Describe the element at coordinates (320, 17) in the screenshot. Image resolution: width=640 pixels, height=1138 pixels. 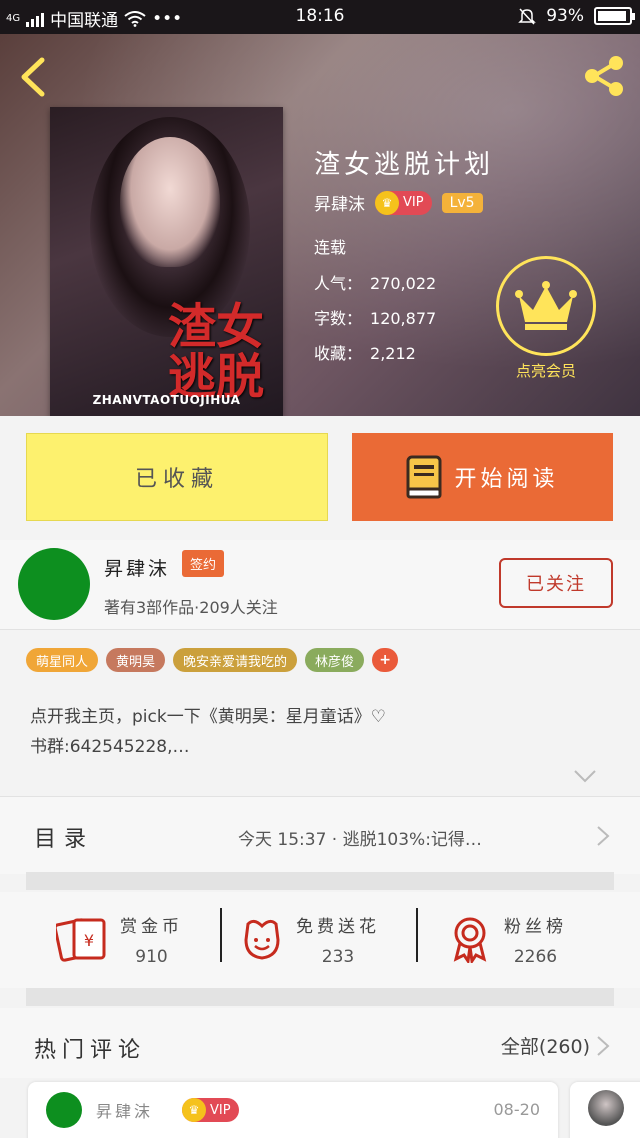
I see `status-bar: 4G 中国联通 ••• 18:16 93%` at that location.